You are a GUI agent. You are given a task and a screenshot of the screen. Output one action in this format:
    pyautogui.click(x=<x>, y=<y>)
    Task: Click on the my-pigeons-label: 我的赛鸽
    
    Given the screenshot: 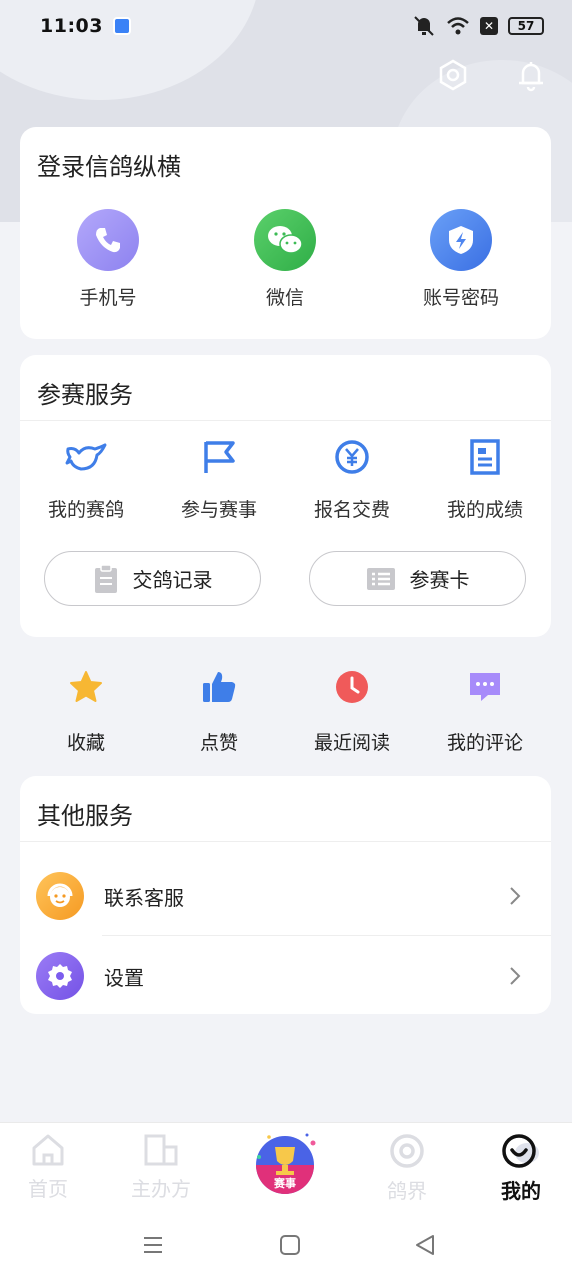 What is the action you would take?
    pyautogui.click(x=85, y=510)
    